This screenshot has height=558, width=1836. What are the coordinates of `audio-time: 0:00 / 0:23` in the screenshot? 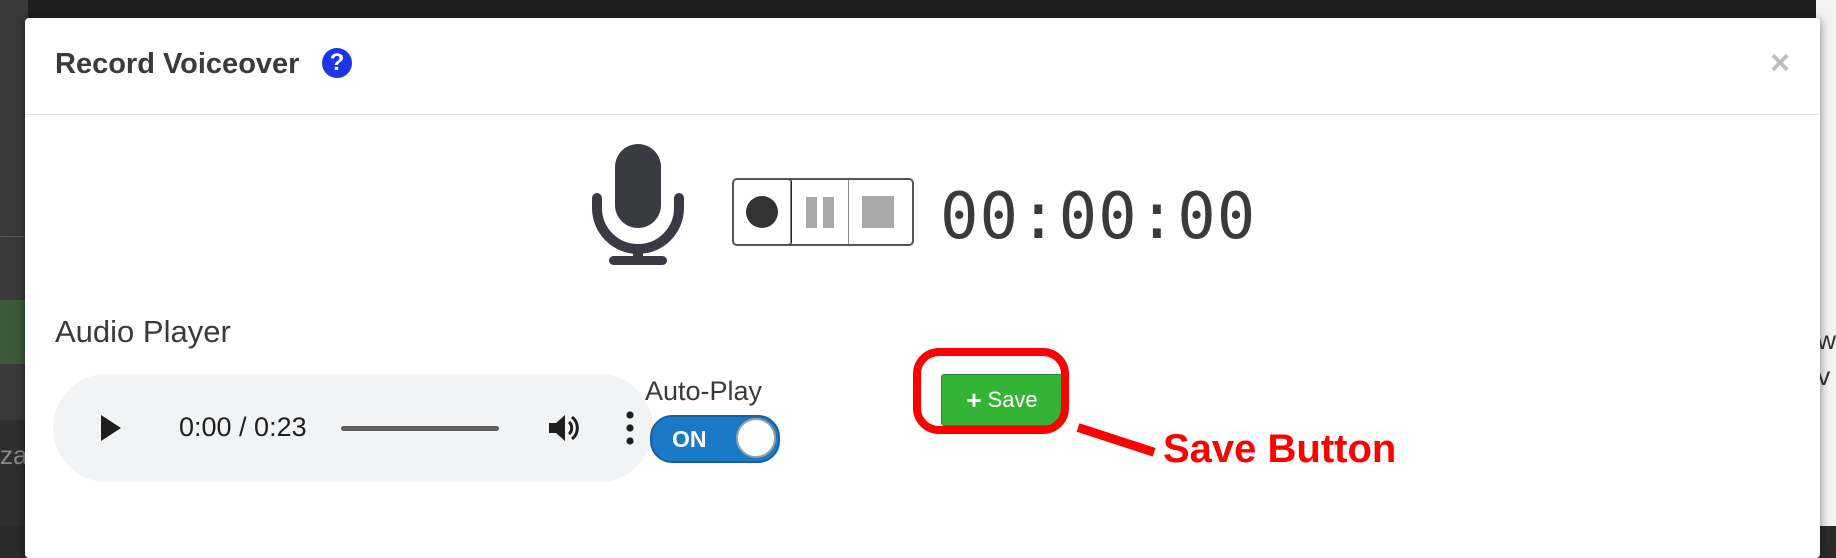 It's located at (243, 427).